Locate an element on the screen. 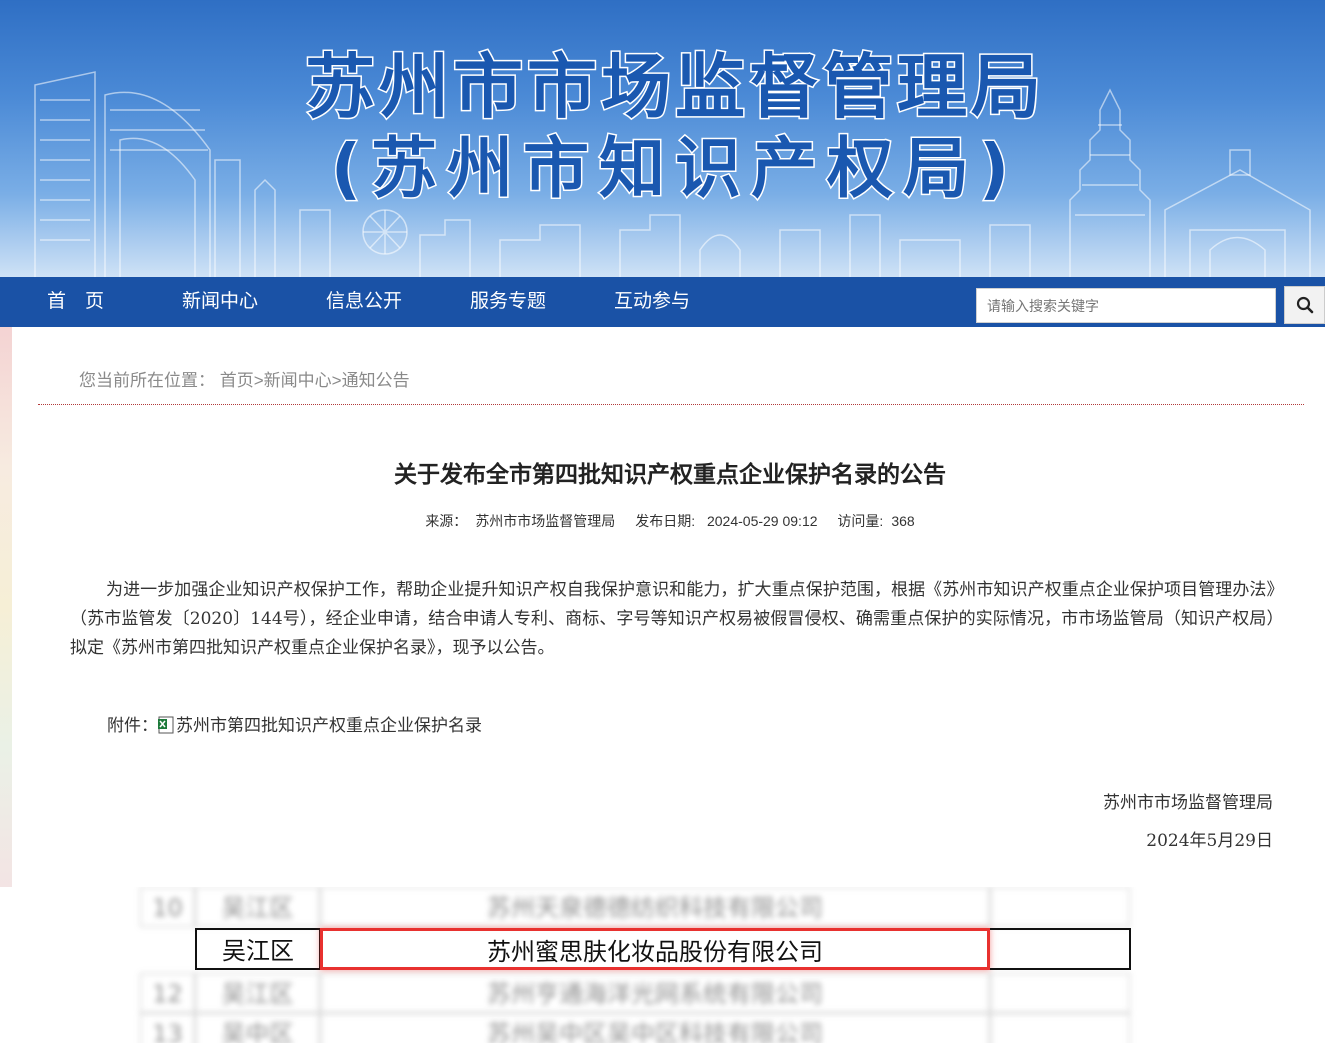 This screenshot has height=1043, width=1325. row-number: 13 is located at coordinates (167, 1028).